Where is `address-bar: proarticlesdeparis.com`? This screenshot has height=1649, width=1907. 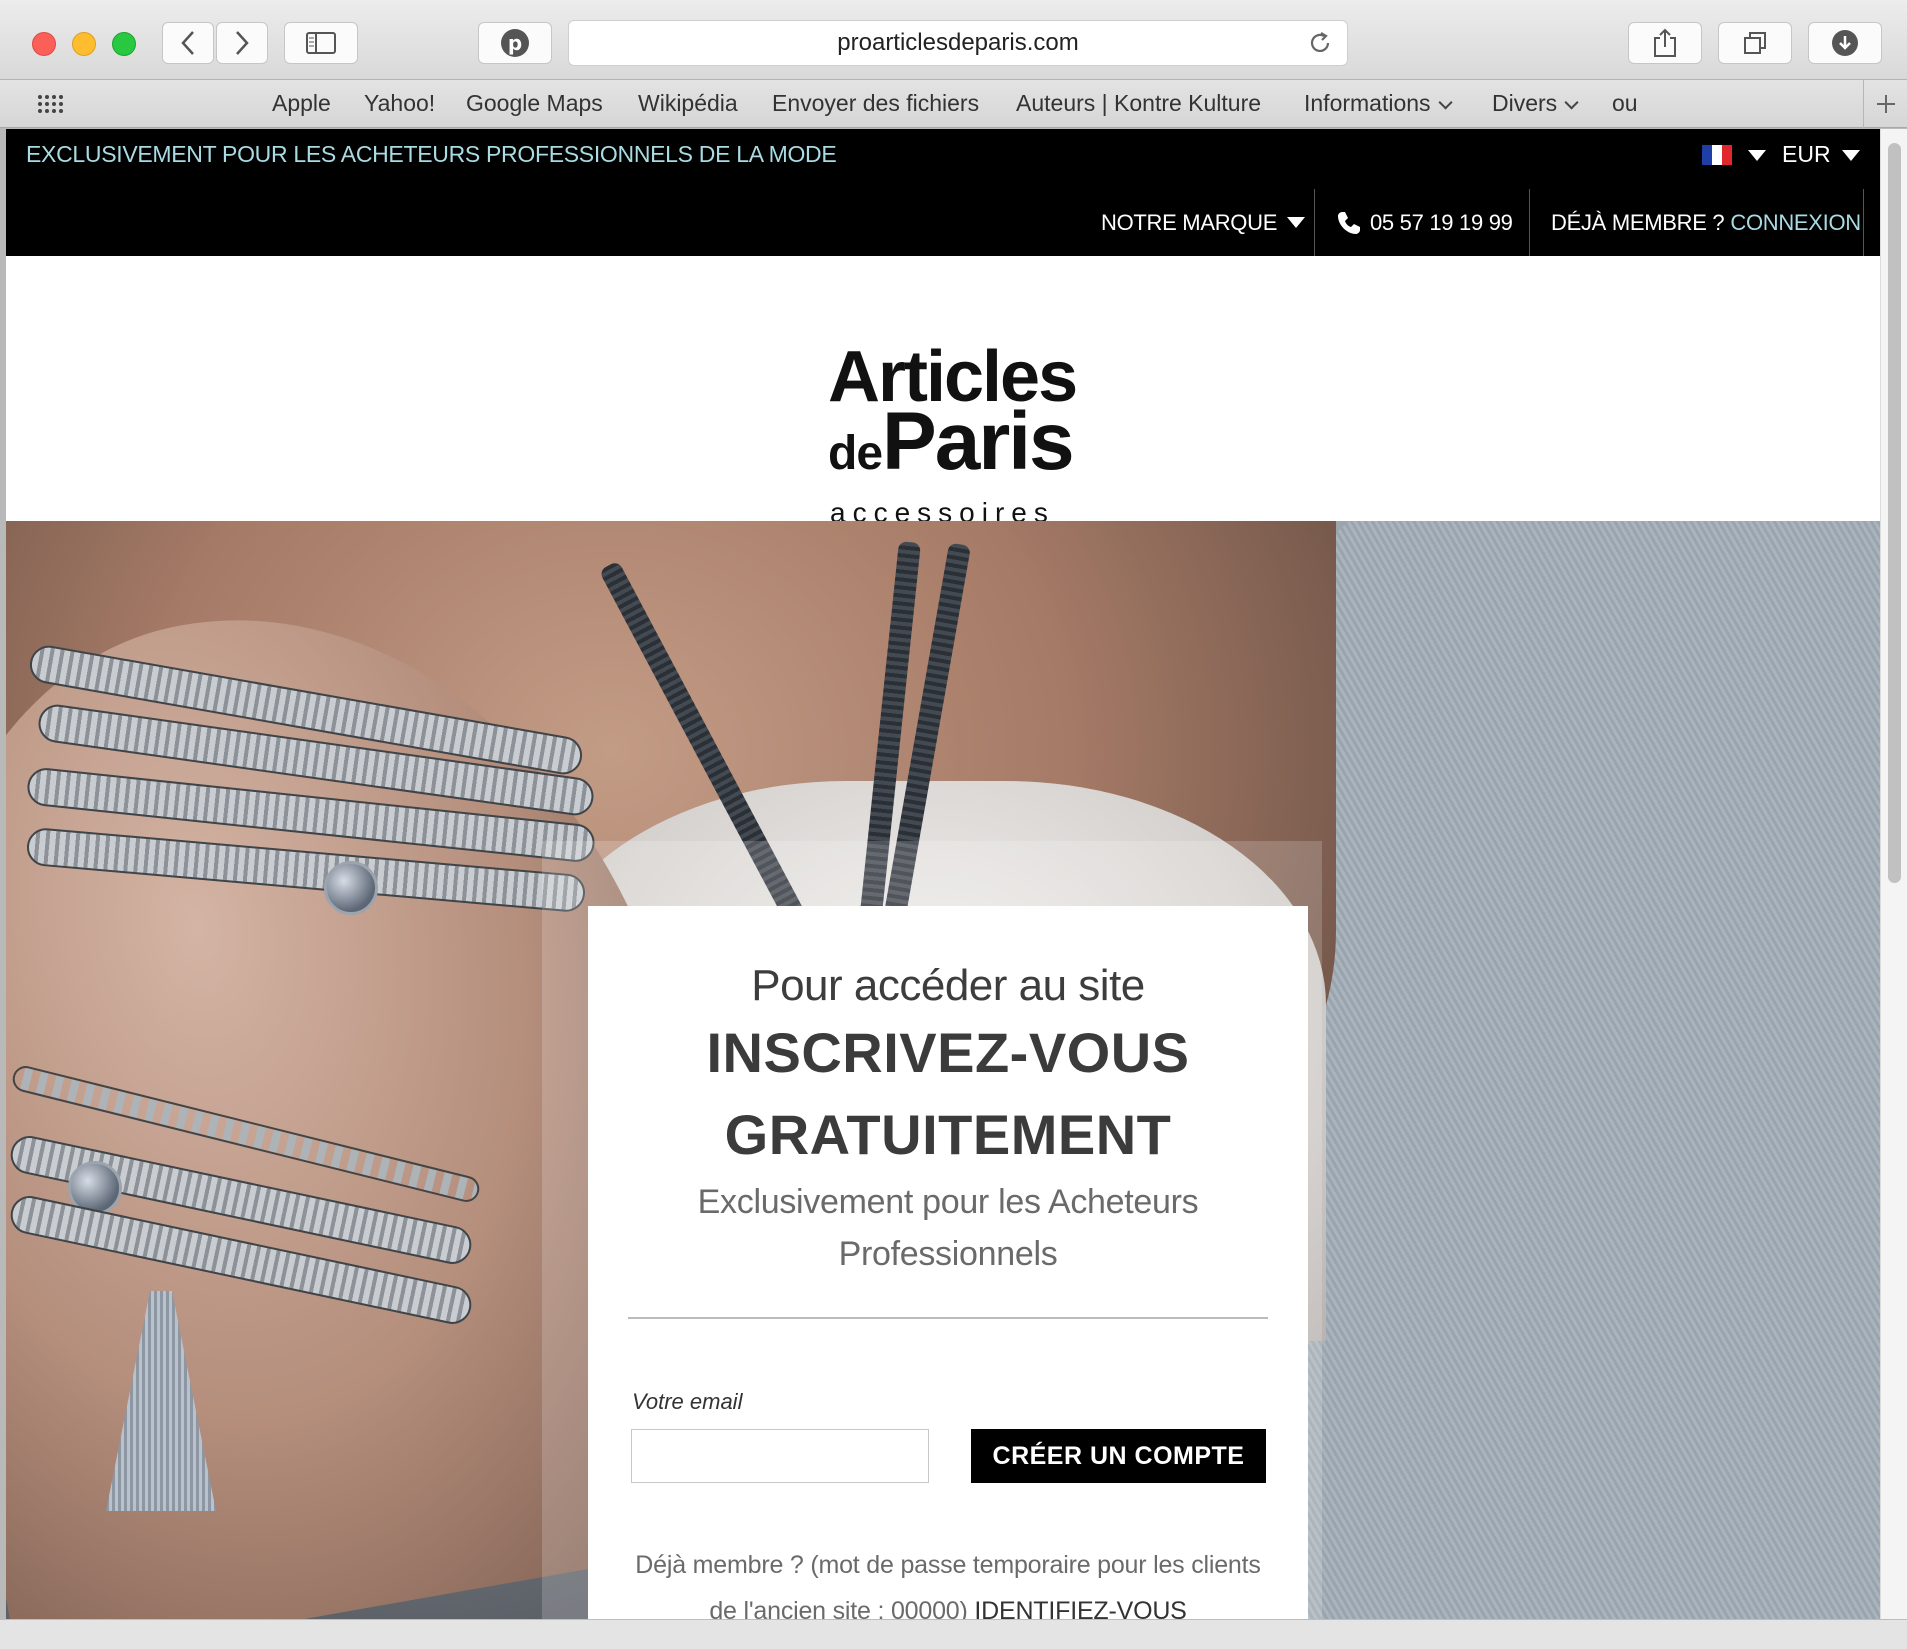 address-bar: proarticlesdeparis.com is located at coordinates (958, 43).